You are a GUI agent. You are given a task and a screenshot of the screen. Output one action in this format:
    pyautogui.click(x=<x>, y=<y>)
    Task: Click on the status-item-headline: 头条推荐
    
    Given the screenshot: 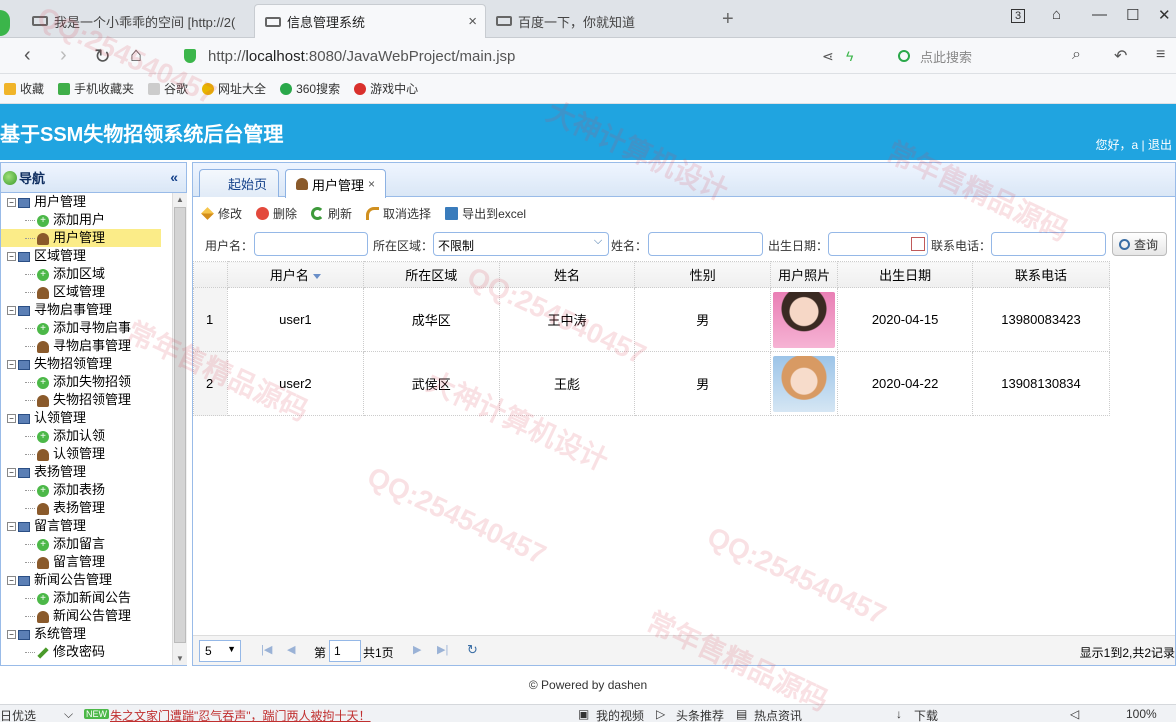 What is the action you would take?
    pyautogui.click(x=700, y=714)
    